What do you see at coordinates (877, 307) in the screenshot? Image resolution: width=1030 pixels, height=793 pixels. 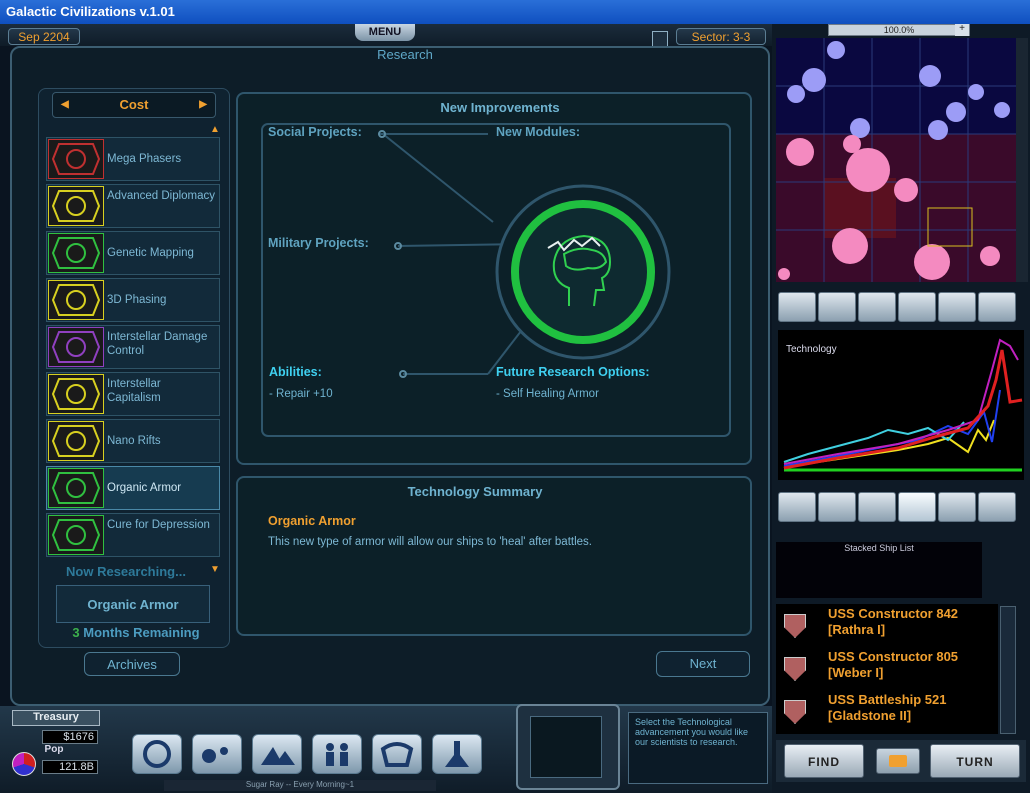 I see `terrain-filter-button` at bounding box center [877, 307].